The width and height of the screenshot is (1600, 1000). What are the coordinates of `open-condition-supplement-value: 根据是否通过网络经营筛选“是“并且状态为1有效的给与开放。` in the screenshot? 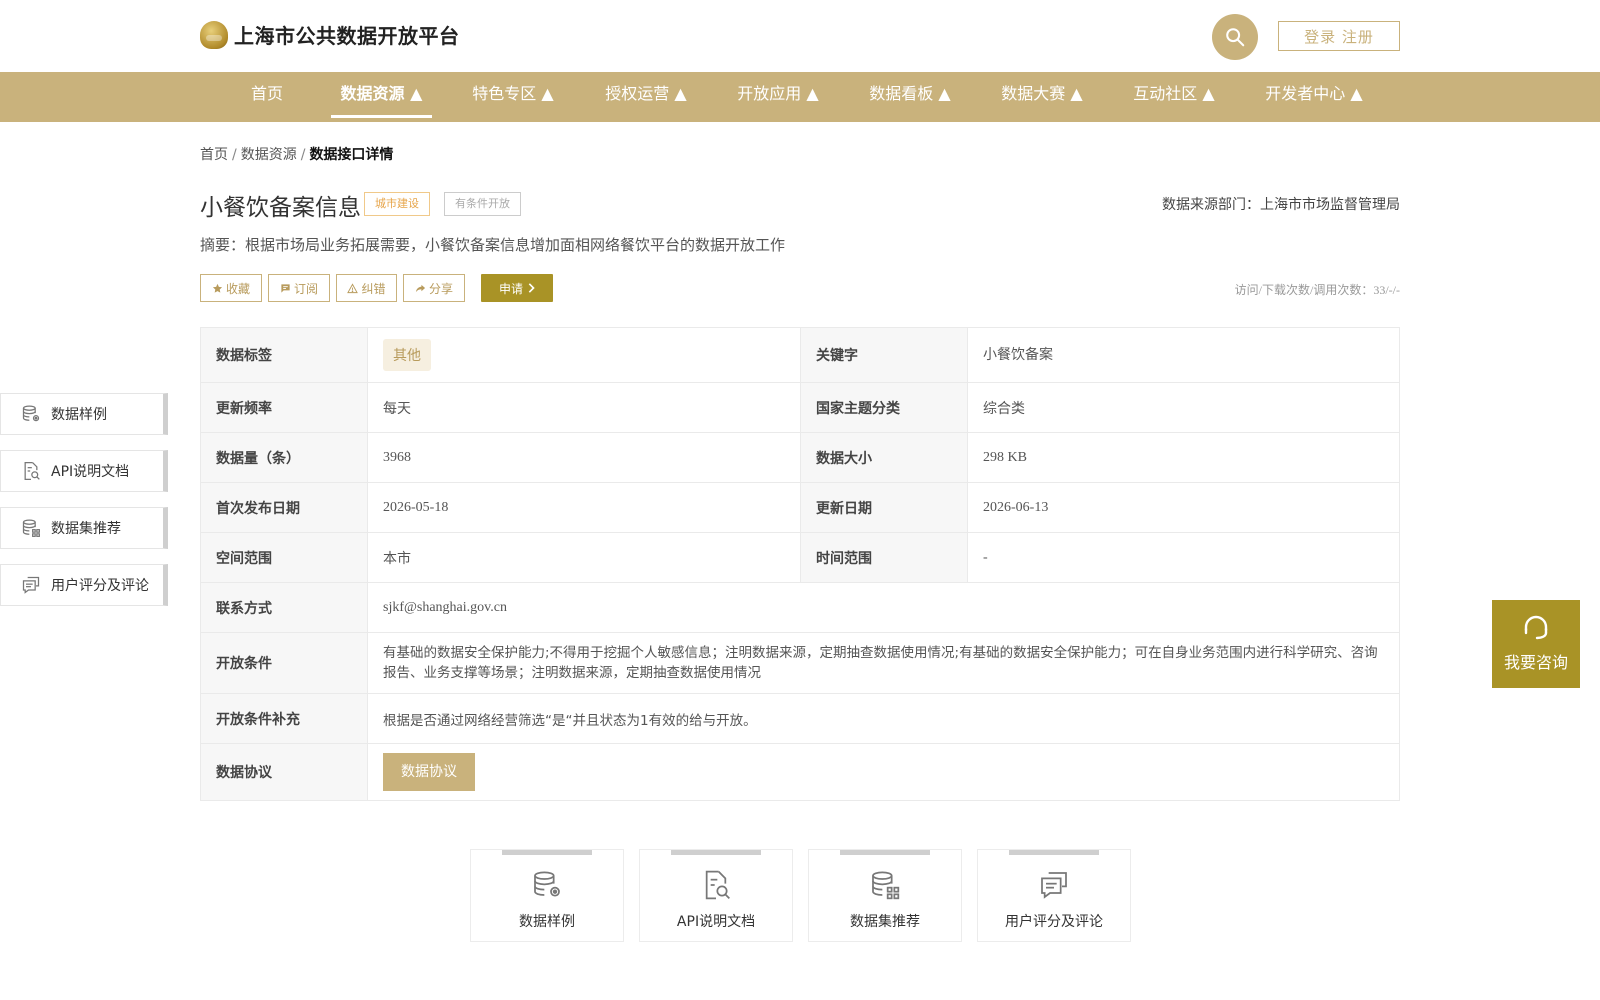 It's located at (883, 718).